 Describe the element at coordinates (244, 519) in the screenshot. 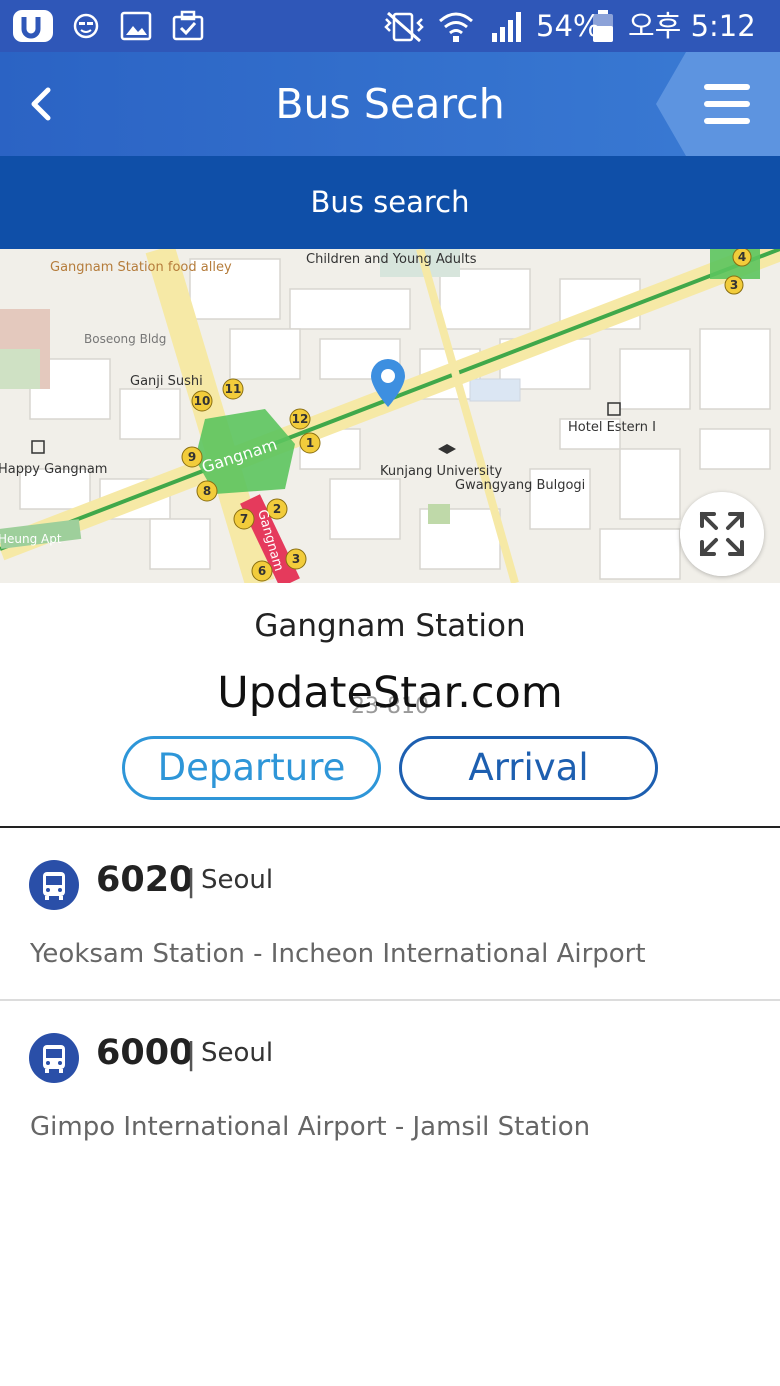

I see `exit-7: 7` at that location.